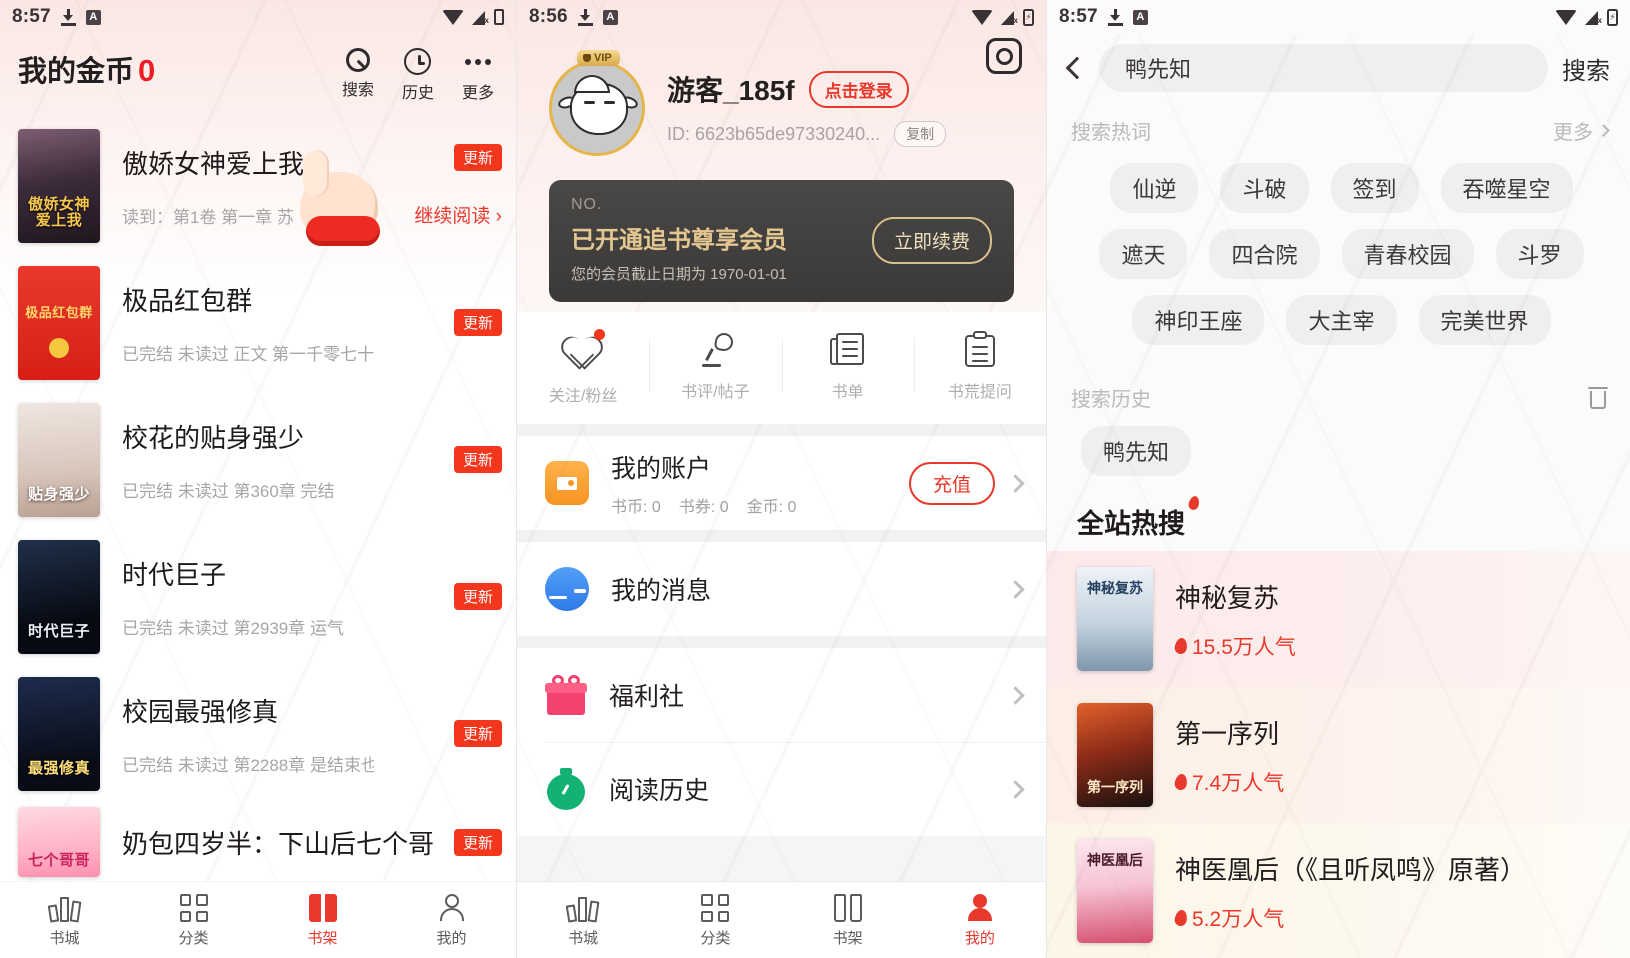 The image size is (1630, 958). What do you see at coordinates (452, 907) in the screenshot?
I see `person-icon` at bounding box center [452, 907].